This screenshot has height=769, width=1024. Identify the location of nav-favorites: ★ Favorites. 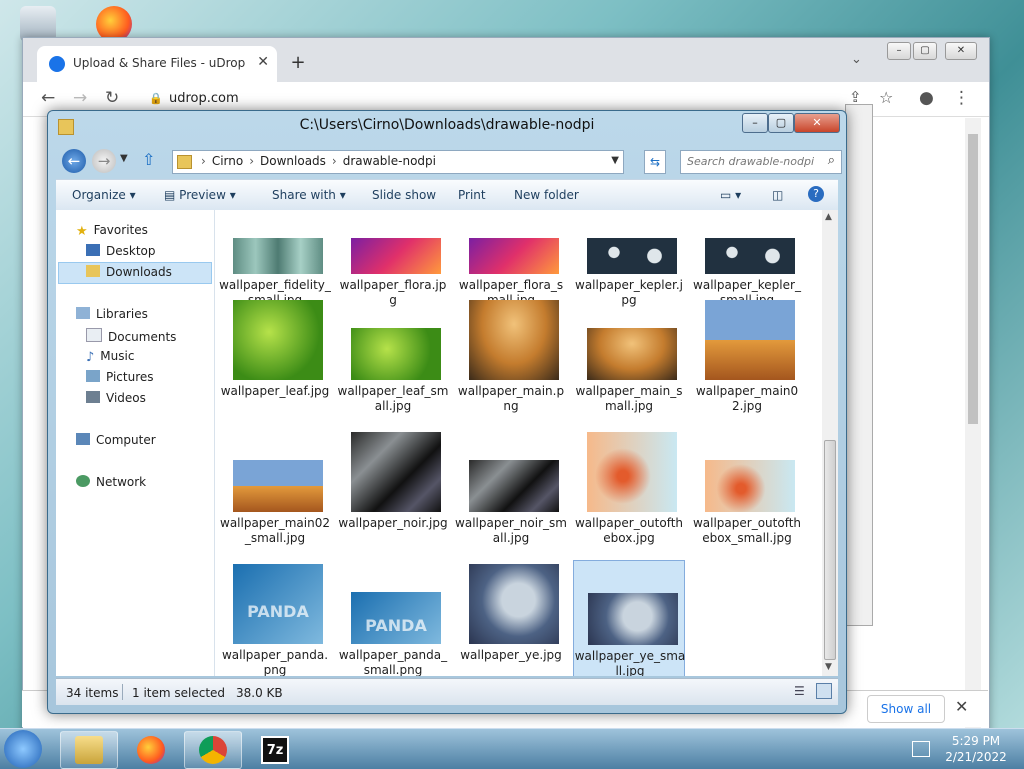
(112, 231).